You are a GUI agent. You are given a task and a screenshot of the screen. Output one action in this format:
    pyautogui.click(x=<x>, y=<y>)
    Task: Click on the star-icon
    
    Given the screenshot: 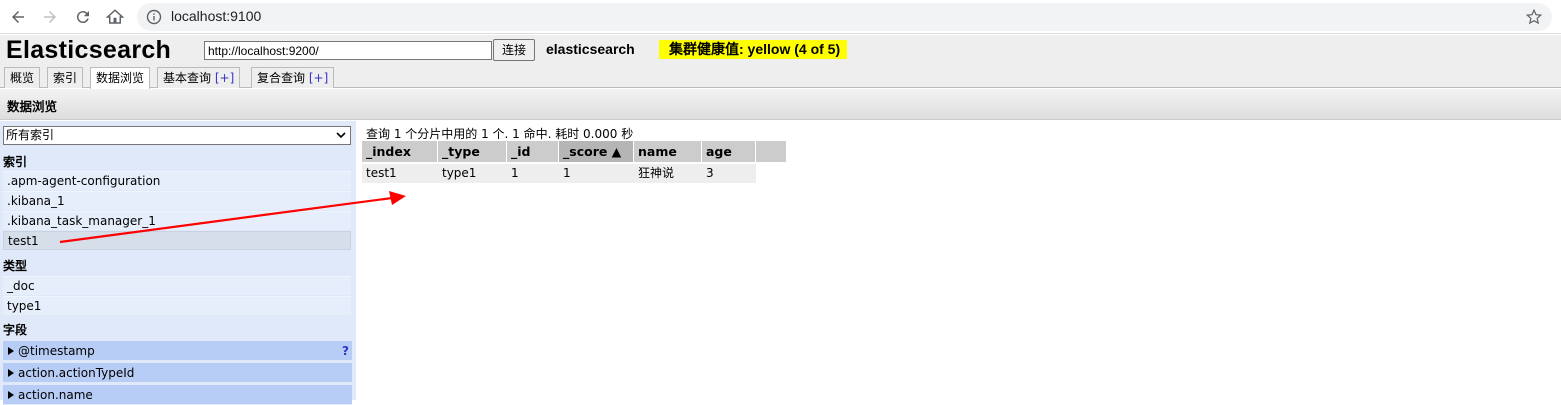 What is the action you would take?
    pyautogui.click(x=1534, y=17)
    